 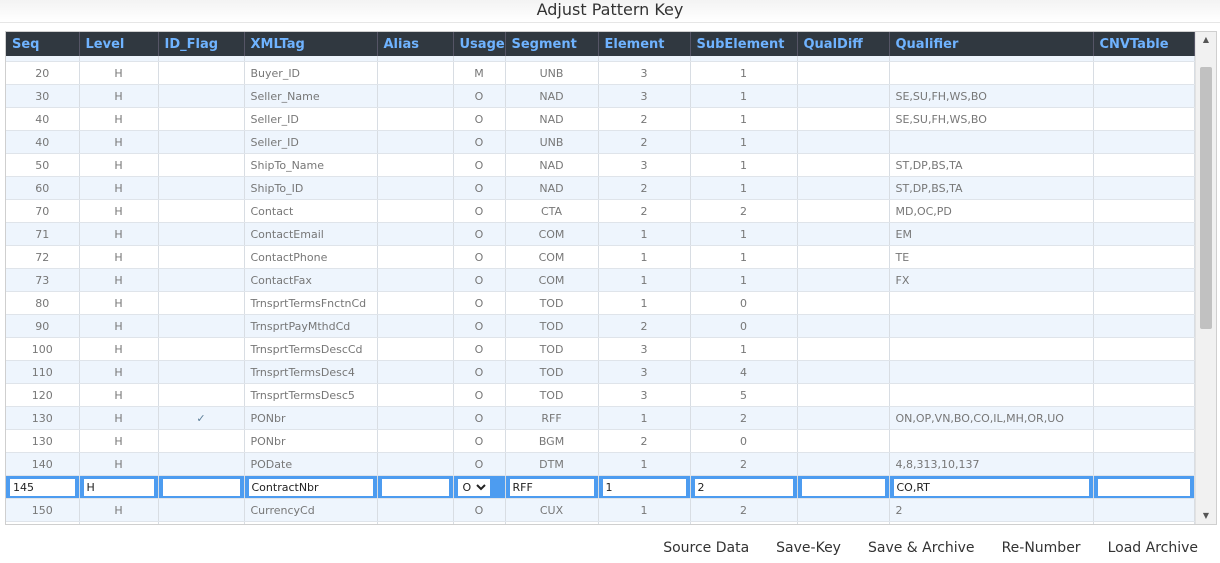 I want to click on table-row: 40 H Seller_ID O NAD 2 1 SE,SU,FH,WS,BO, so click(x=600, y=119).